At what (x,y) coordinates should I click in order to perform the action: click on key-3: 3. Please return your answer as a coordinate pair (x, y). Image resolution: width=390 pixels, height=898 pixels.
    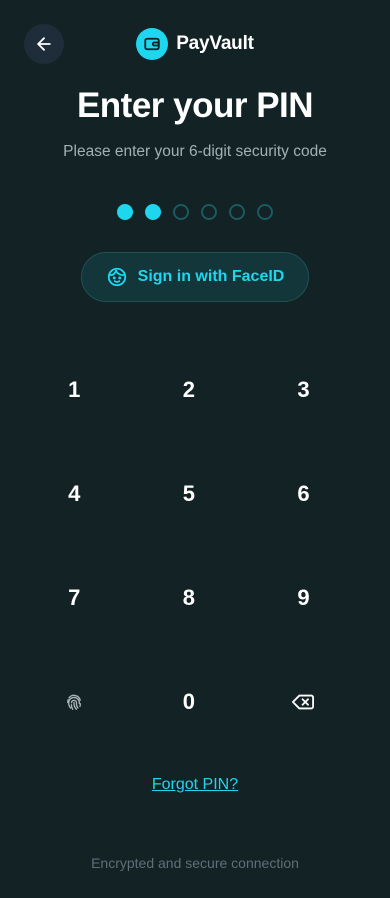
    Looking at the image, I should click on (303, 390).